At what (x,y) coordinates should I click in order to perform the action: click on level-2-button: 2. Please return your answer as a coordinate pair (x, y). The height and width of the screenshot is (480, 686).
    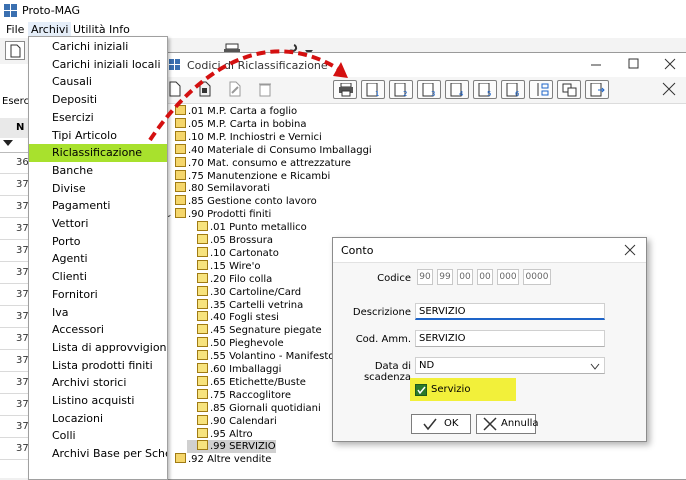
    Looking at the image, I should click on (401, 89).